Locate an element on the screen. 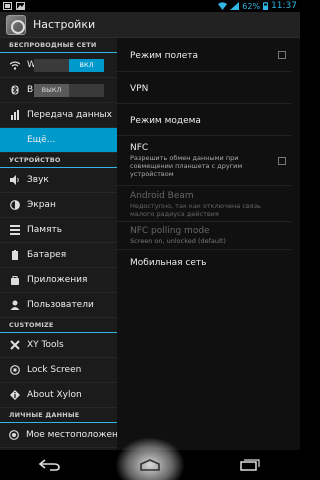  sidebar-item-label: Передача данных is located at coordinates (69, 115).